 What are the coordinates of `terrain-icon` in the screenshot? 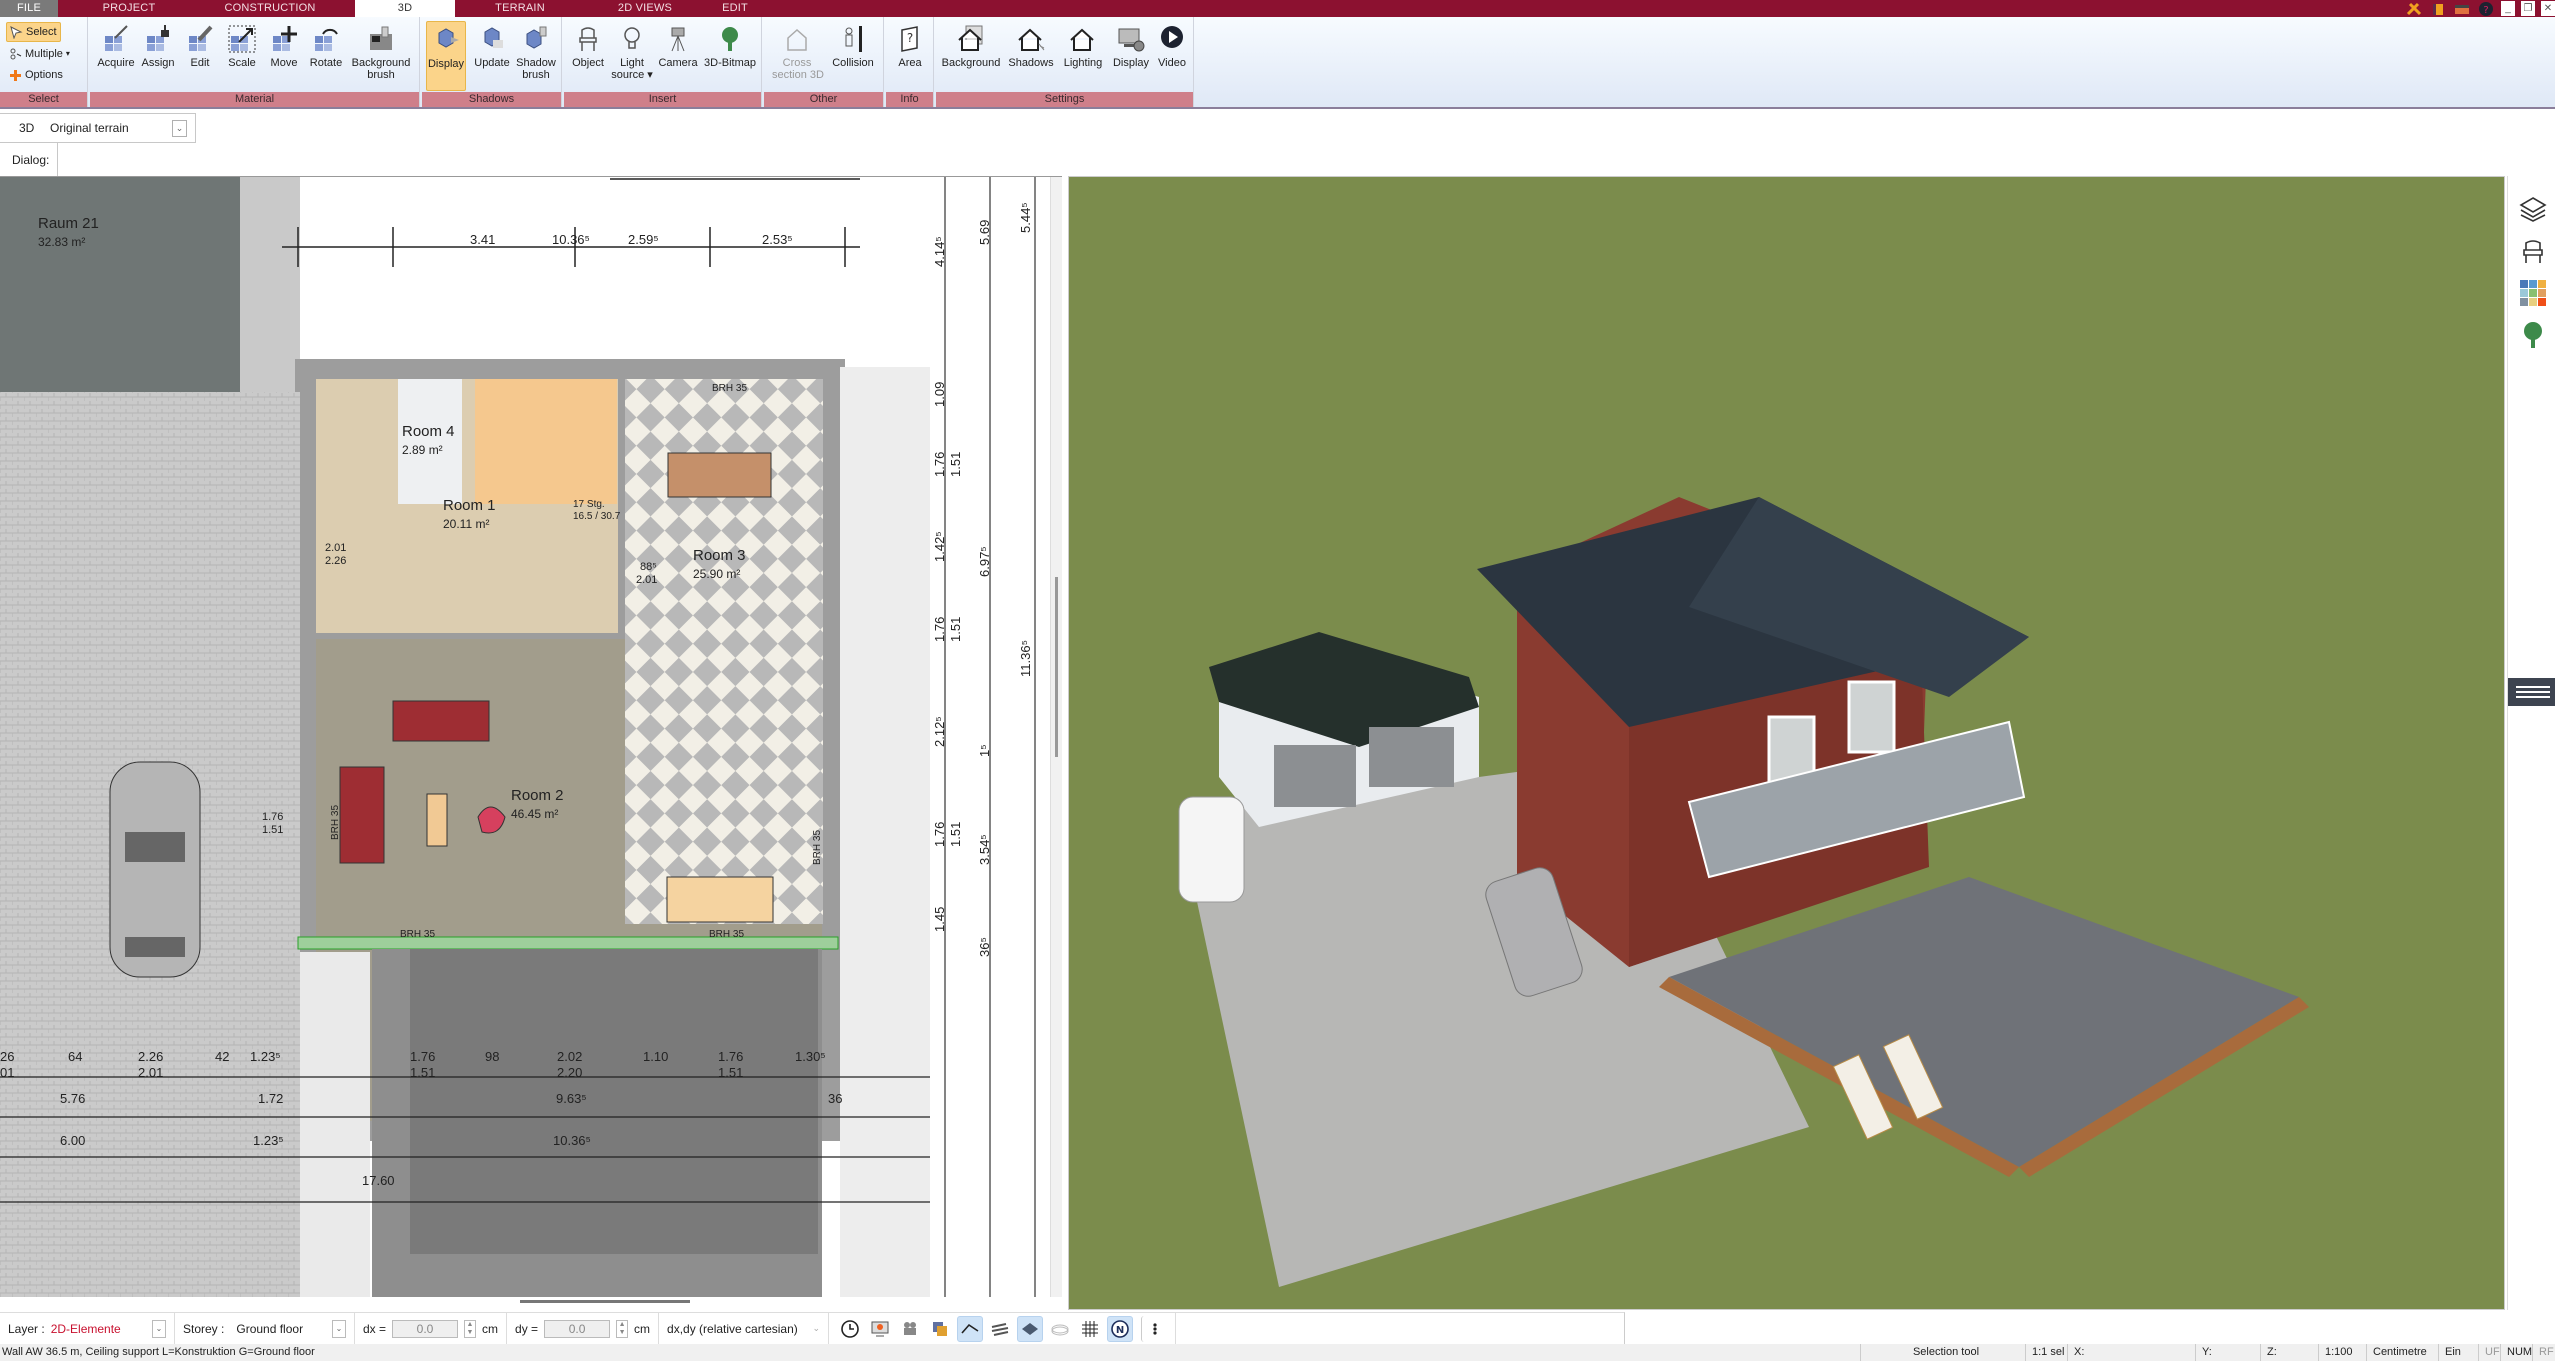 It's located at (1060, 1329).